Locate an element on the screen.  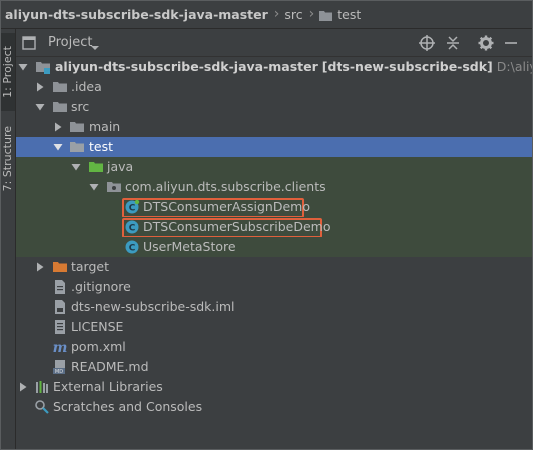
project-view-icon is located at coordinates (29, 42).